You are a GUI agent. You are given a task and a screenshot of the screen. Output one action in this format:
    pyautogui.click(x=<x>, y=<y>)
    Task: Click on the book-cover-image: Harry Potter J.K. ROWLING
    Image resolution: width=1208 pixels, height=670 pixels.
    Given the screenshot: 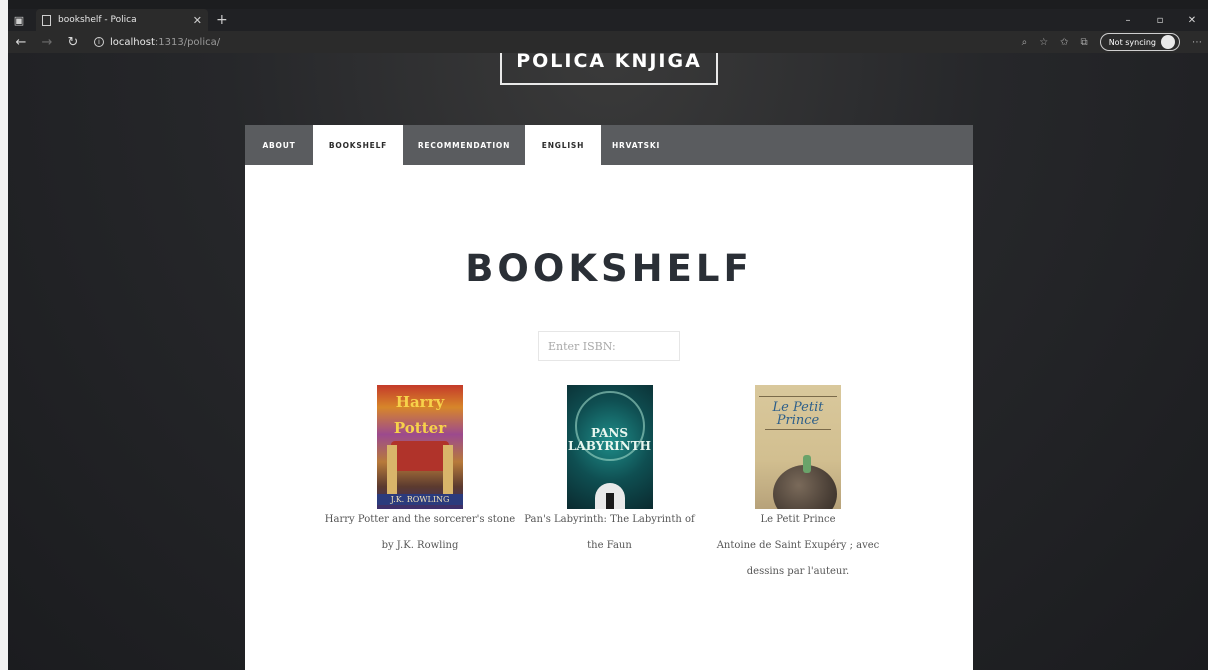 What is the action you would take?
    pyautogui.click(x=420, y=447)
    